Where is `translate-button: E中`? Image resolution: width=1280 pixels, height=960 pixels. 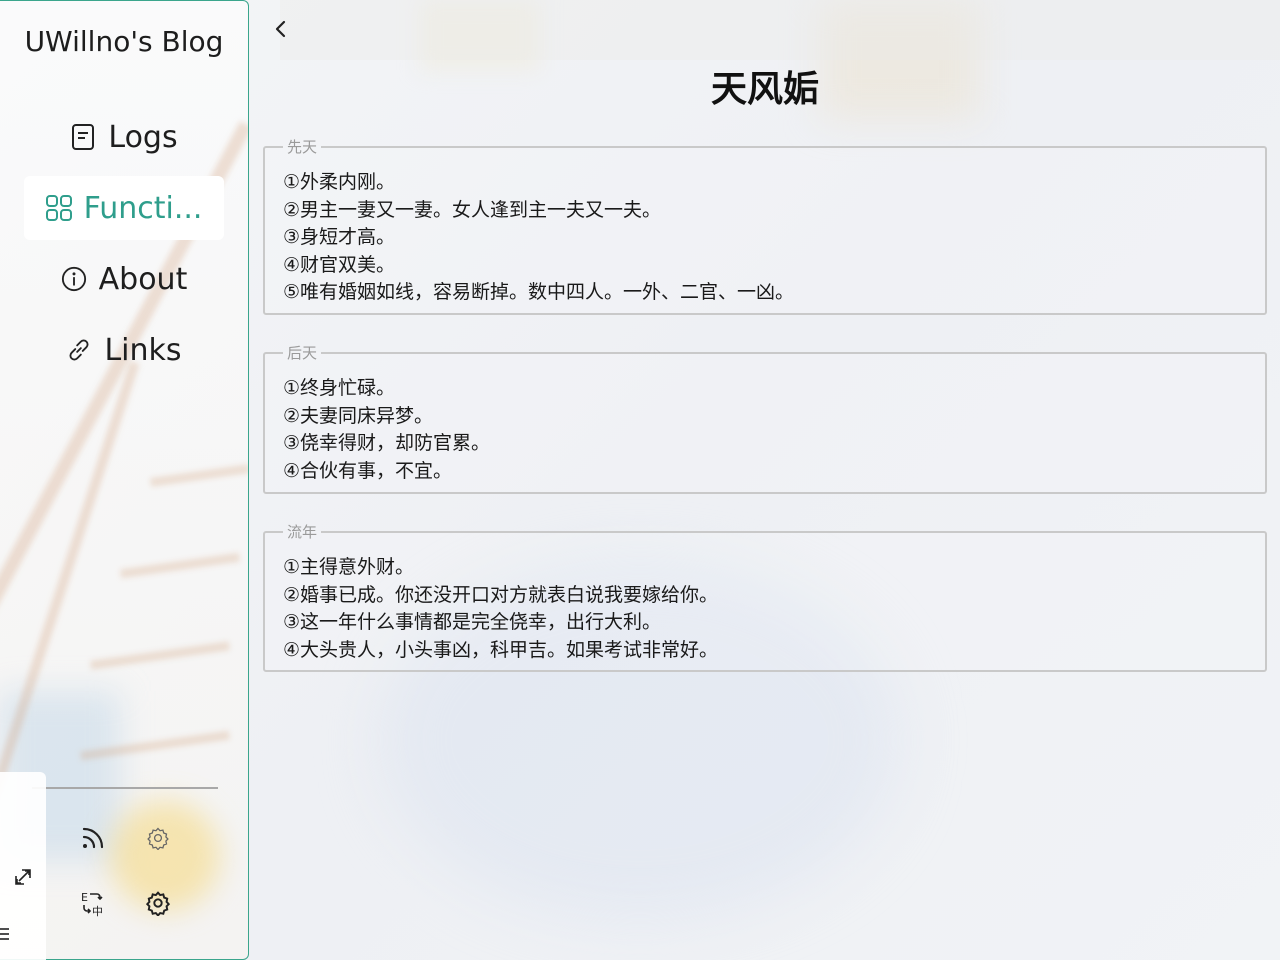
translate-button: E中 is located at coordinates (93, 905).